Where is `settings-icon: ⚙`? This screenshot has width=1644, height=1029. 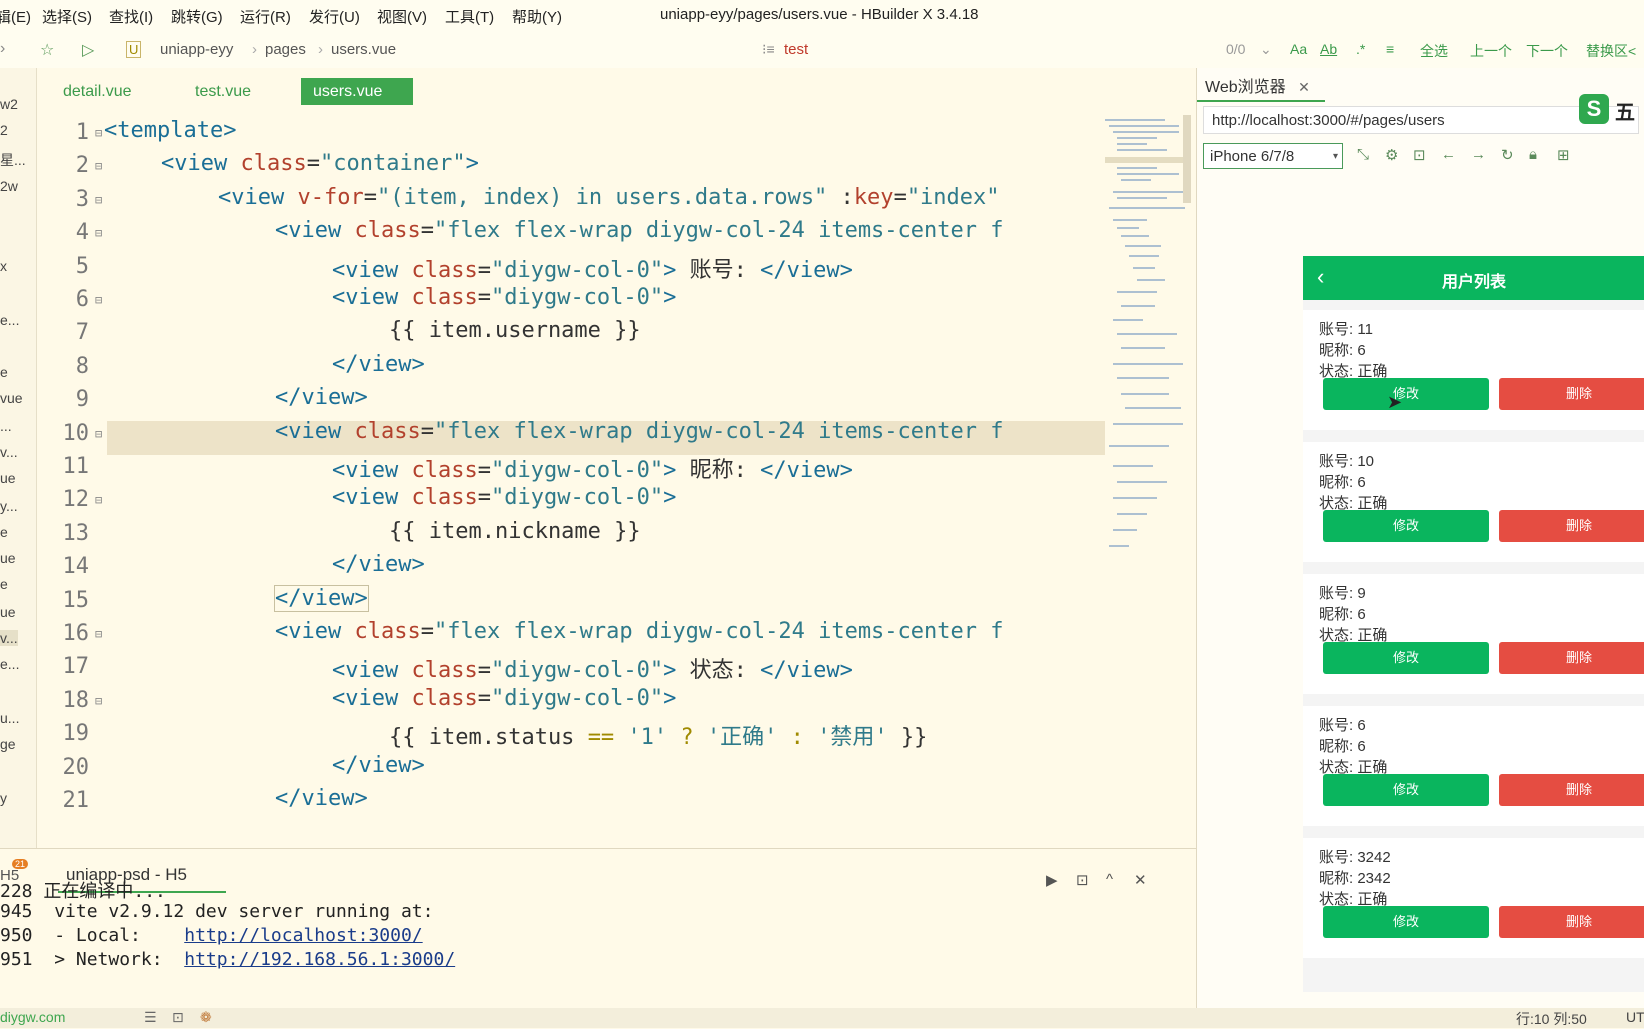
settings-icon: ⚙ is located at coordinates (1391, 155).